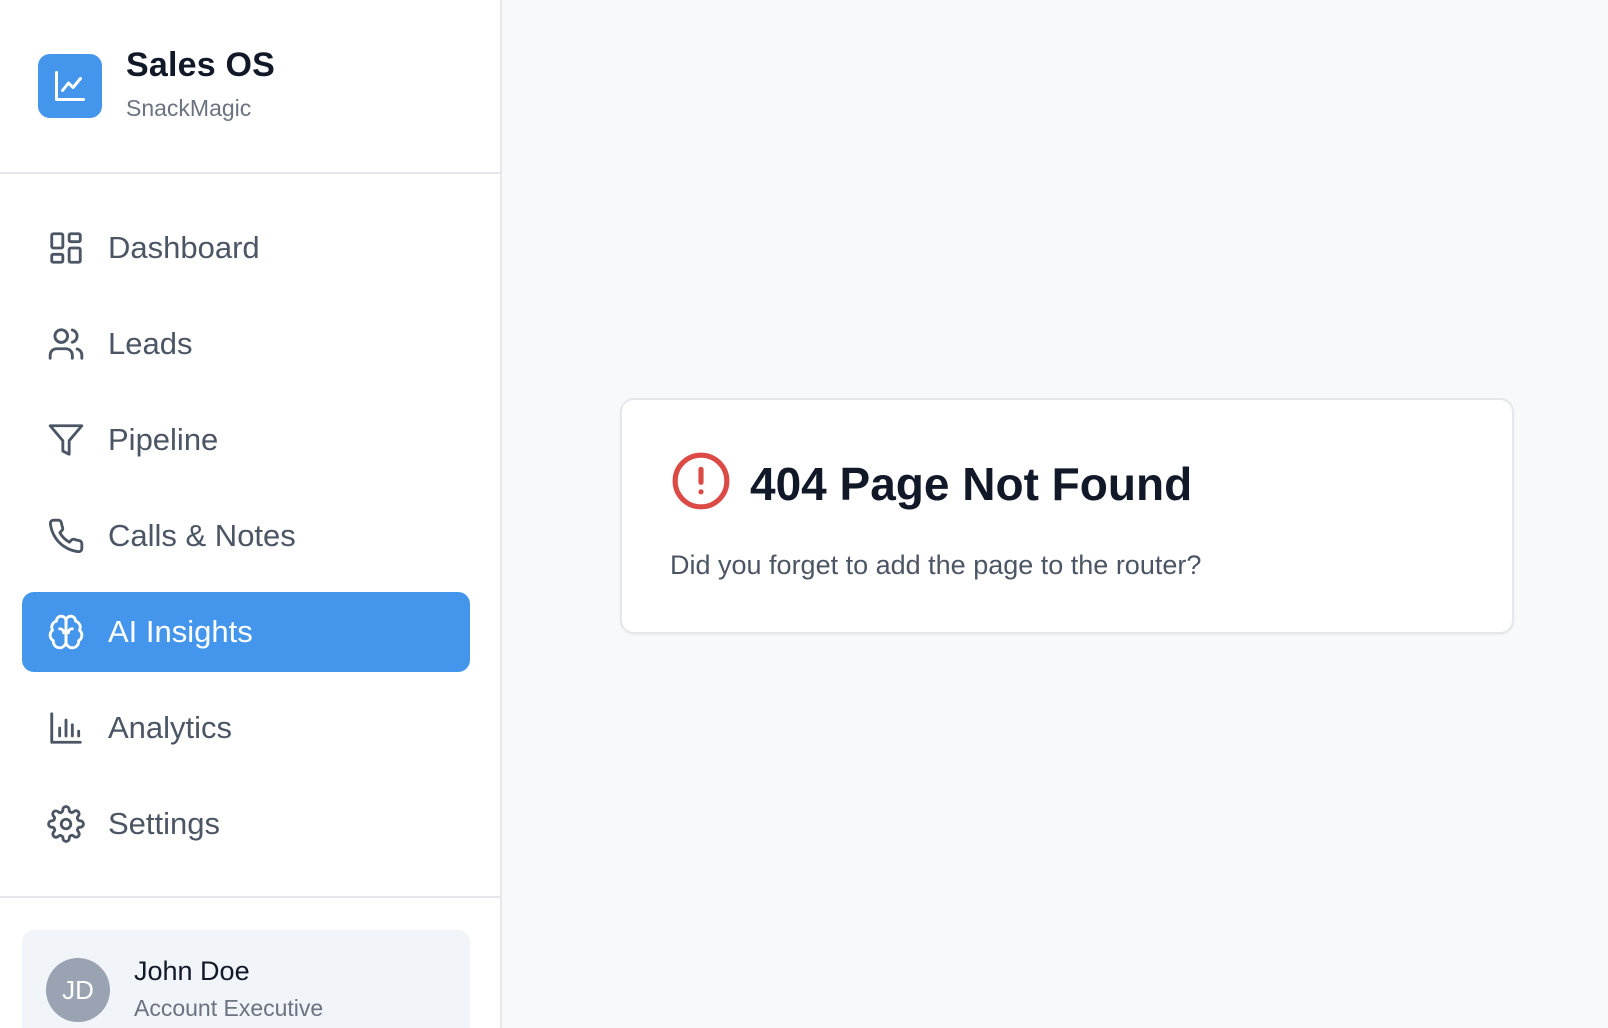 Image resolution: width=1608 pixels, height=1028 pixels. I want to click on brand-header: Sales OS SnackMagic, so click(250, 87).